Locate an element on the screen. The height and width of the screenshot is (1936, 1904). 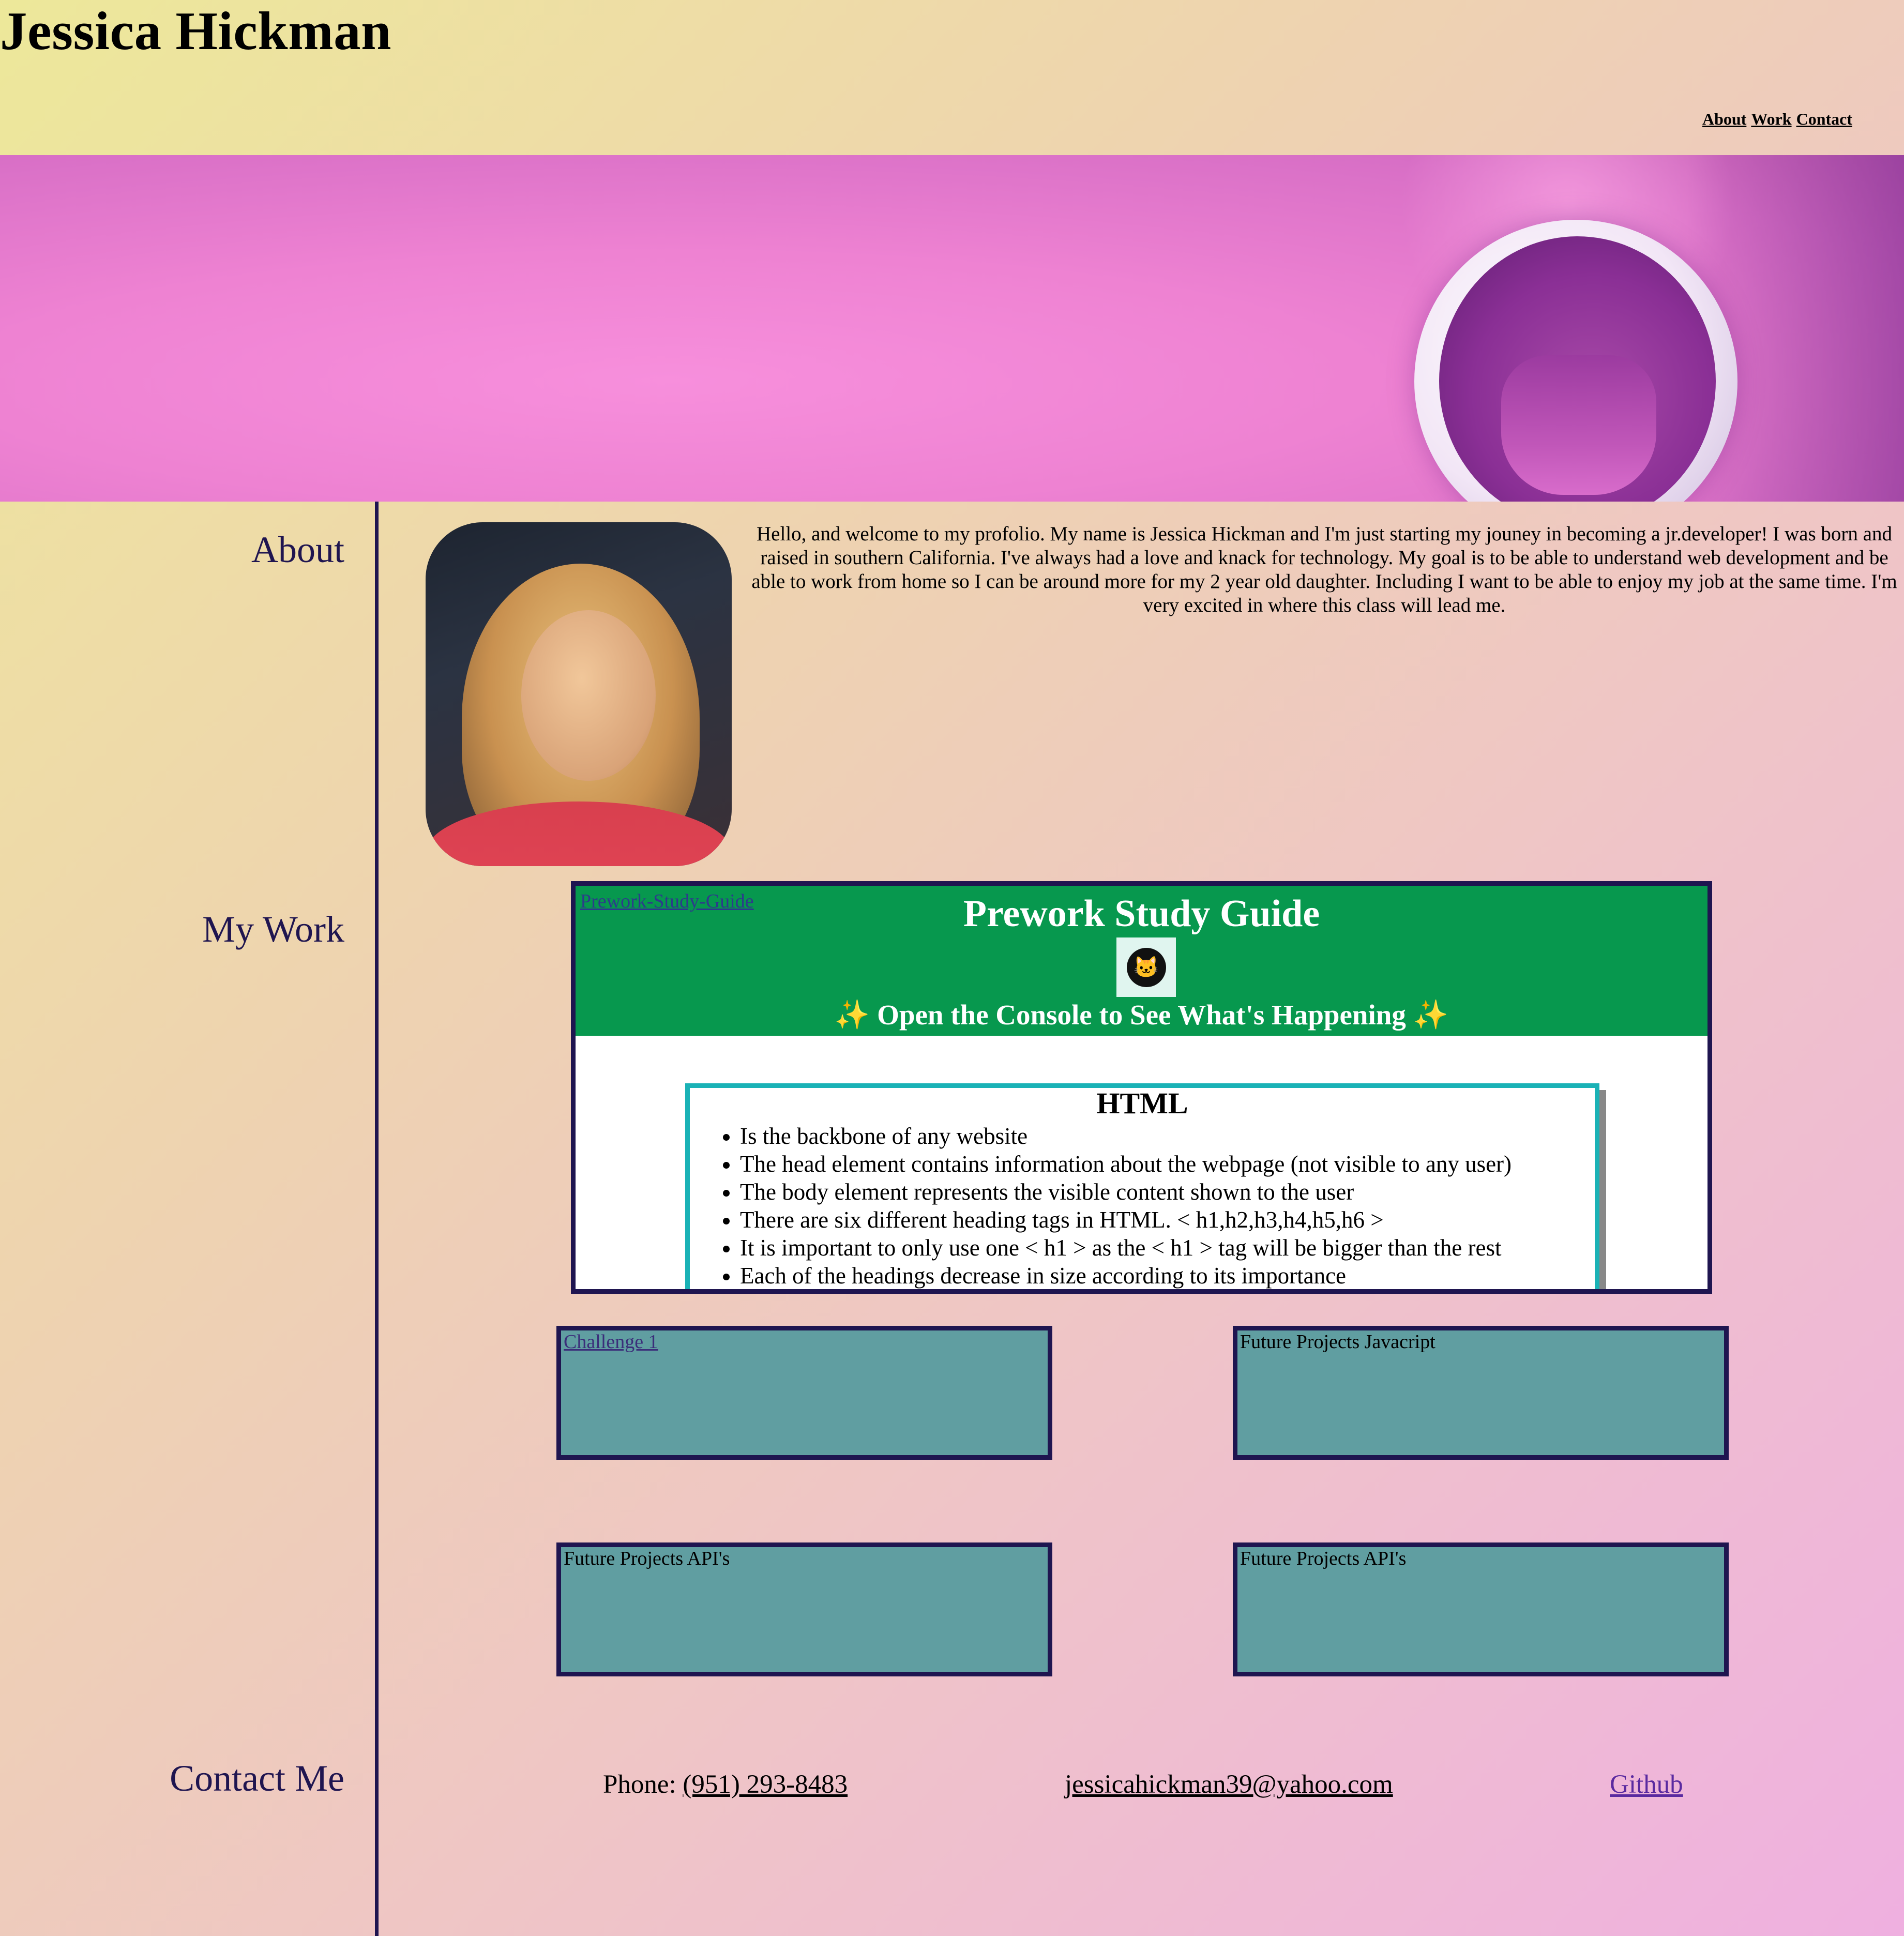
contact-github: Github is located at coordinates (1646, 1784).